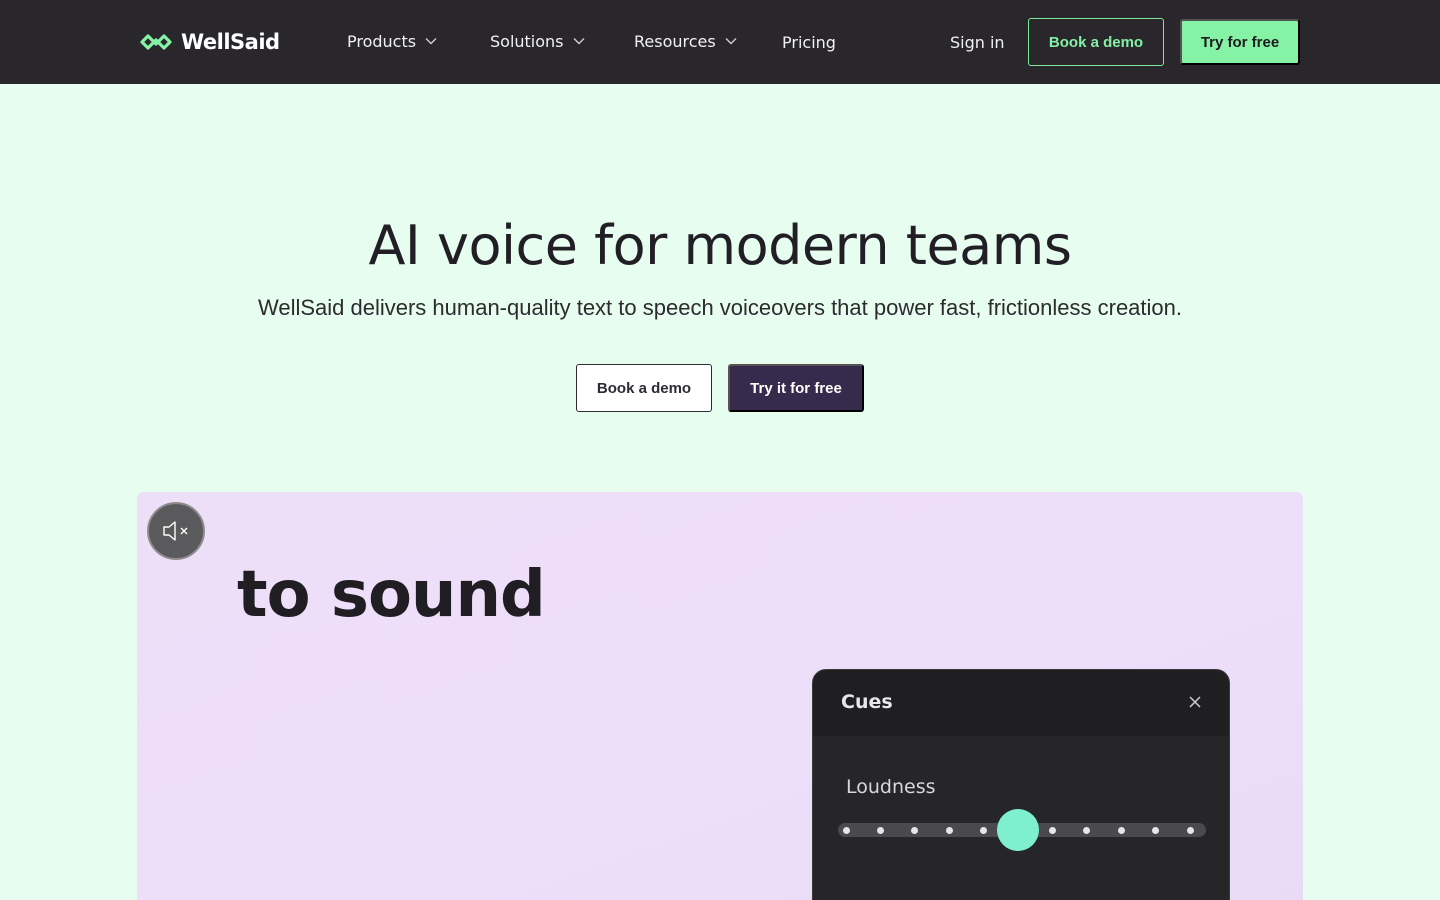 The height and width of the screenshot is (900, 1440). Describe the element at coordinates (382, 41) in the screenshot. I see `nav-products-label: Products` at that location.